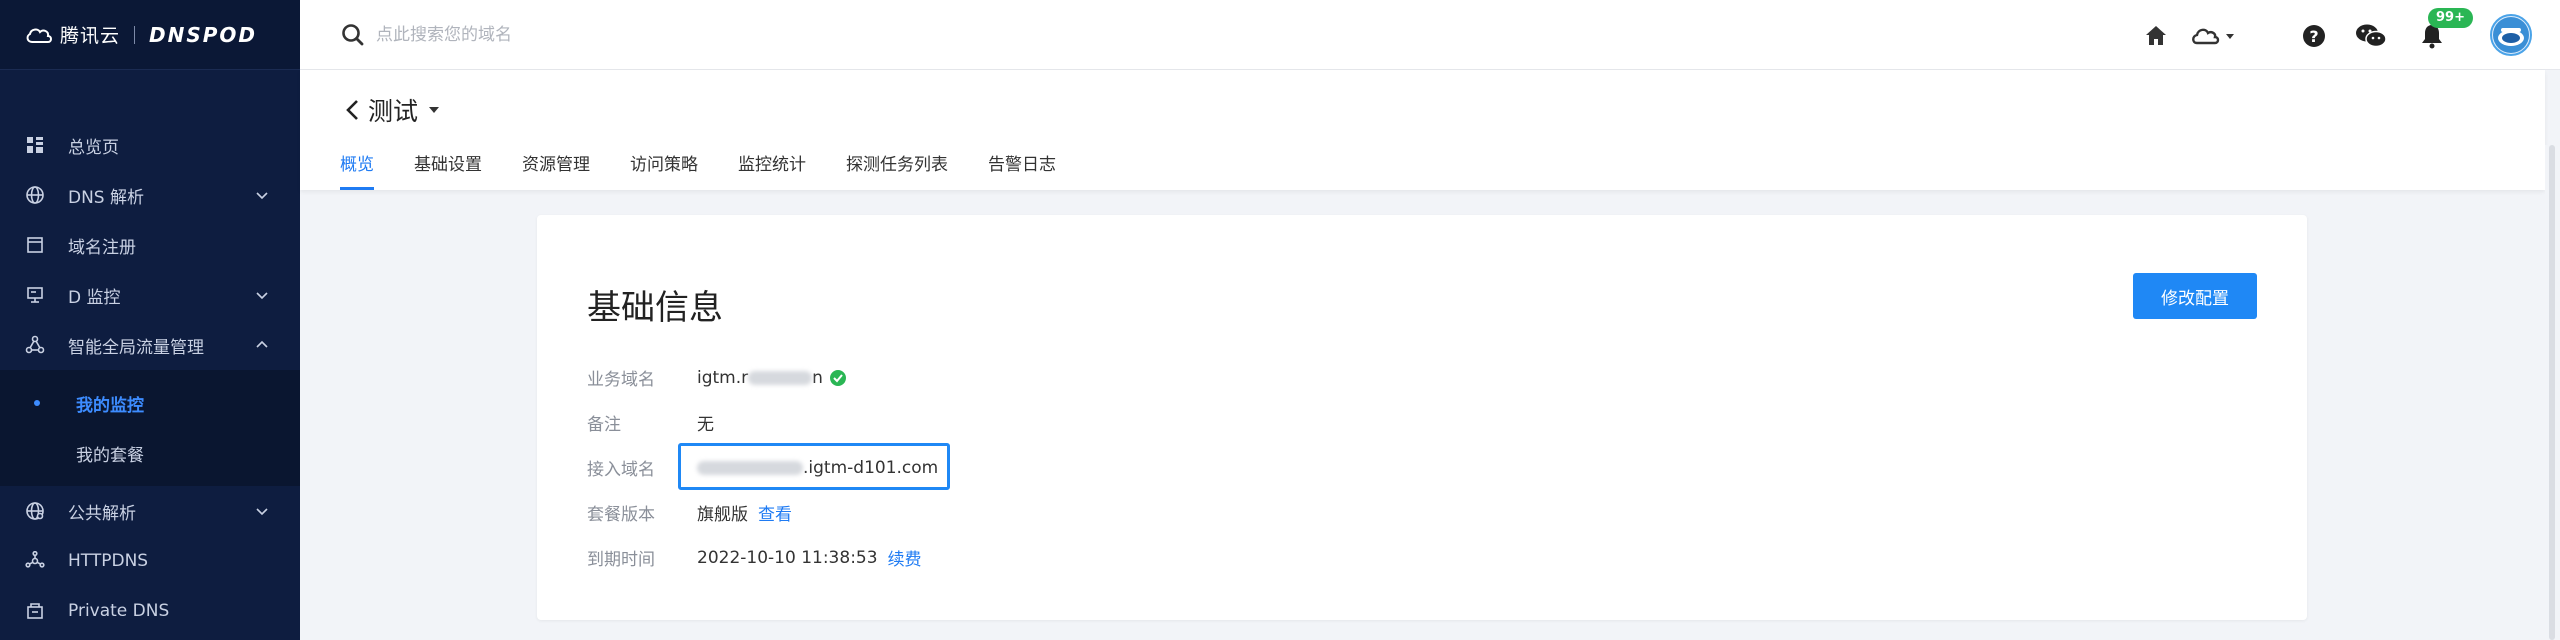  Describe the element at coordinates (2371, 36) in the screenshot. I see `wechat-icon` at that location.